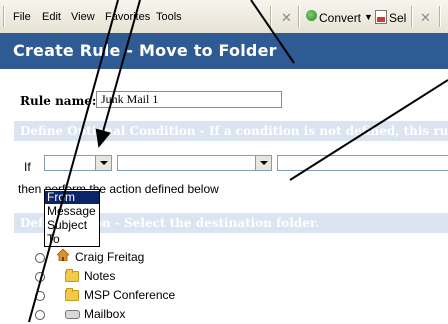 The width and height of the screenshot is (448, 324). What do you see at coordinates (78, 163) in the screenshot?
I see `condition-field-select` at bounding box center [78, 163].